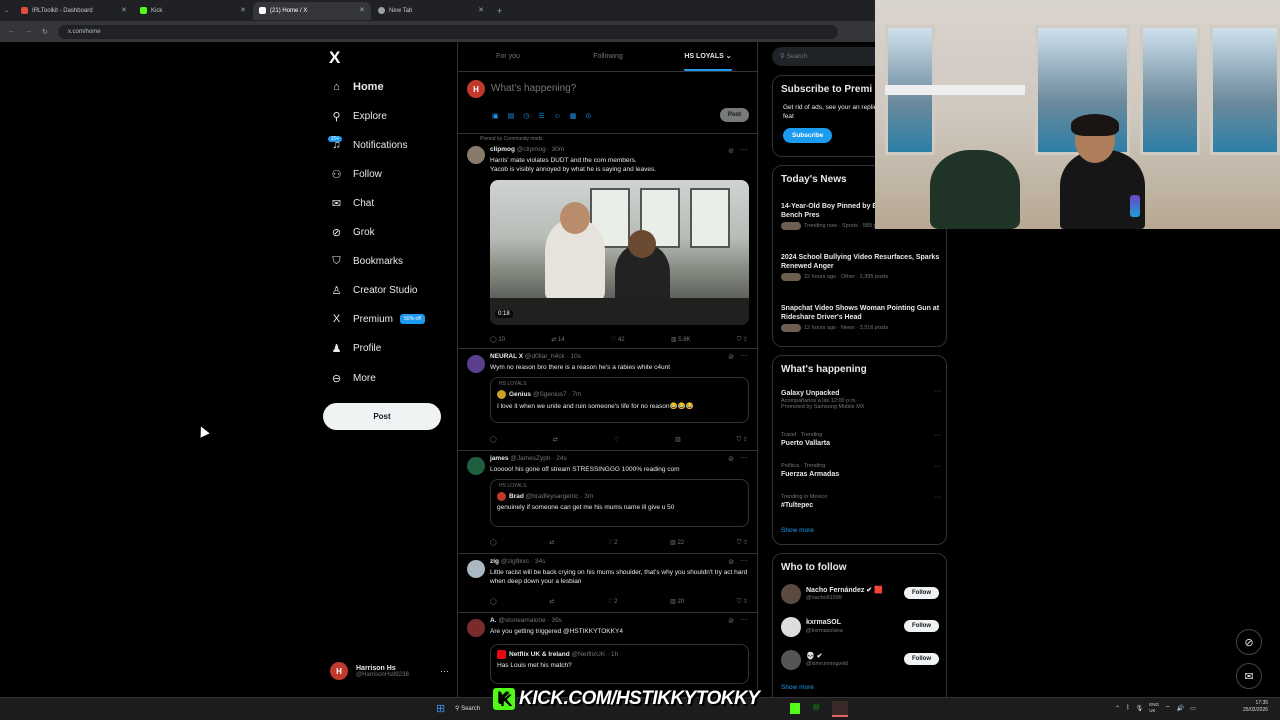 This screenshot has height=720, width=1280. I want to click on composer-tool-icons: ▣▤◷☰☺▦⊙, so click(546, 116).